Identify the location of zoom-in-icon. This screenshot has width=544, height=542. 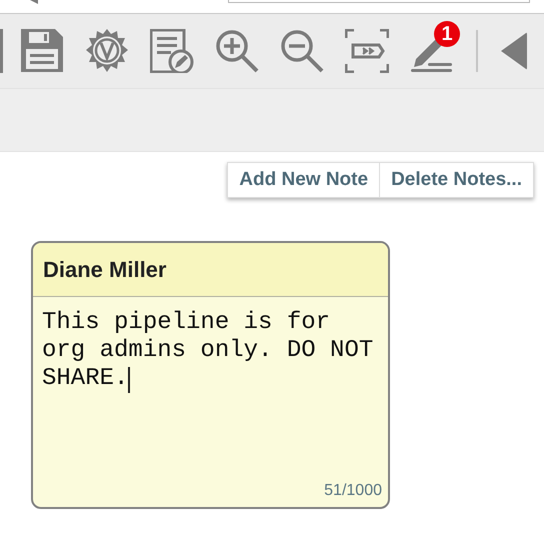
(237, 51).